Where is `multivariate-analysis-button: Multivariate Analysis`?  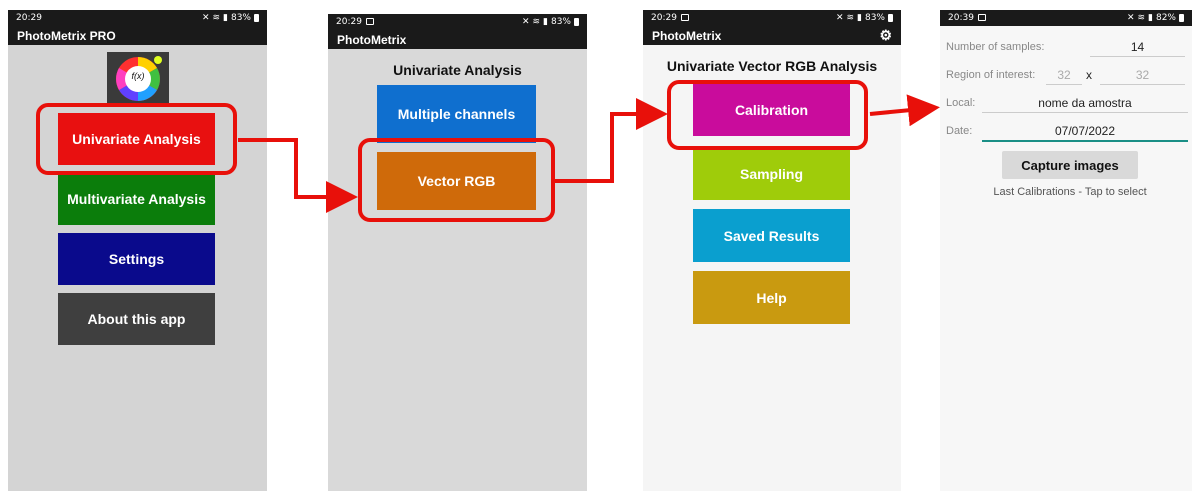 multivariate-analysis-button: Multivariate Analysis is located at coordinates (136, 199).